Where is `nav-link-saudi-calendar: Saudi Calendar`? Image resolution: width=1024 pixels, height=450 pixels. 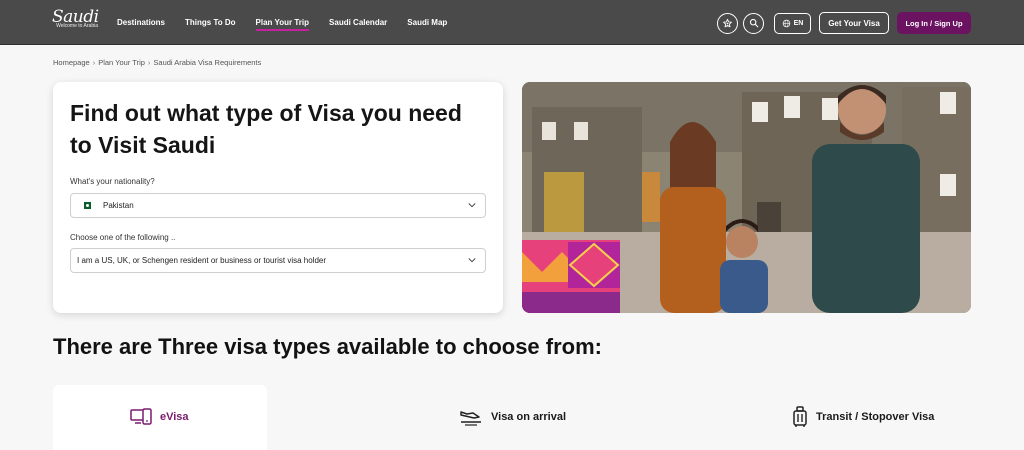 nav-link-saudi-calendar: Saudi Calendar is located at coordinates (358, 22).